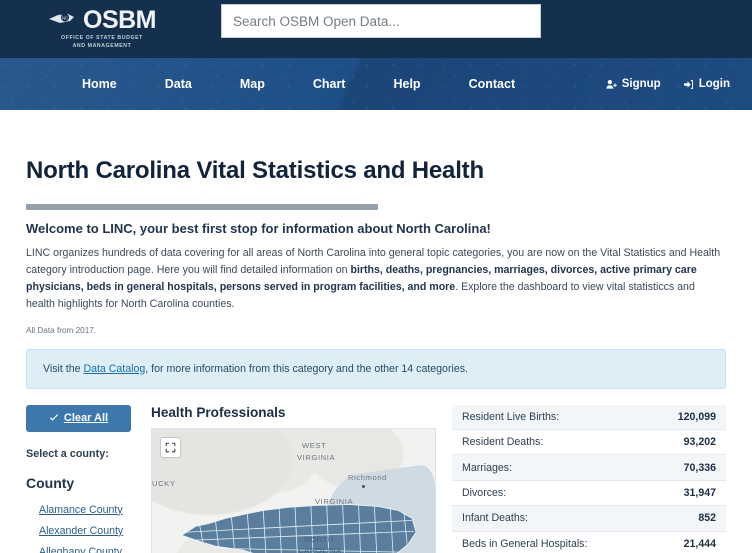 Image resolution: width=752 pixels, height=553 pixels. I want to click on county-section-heading: County, so click(50, 482).